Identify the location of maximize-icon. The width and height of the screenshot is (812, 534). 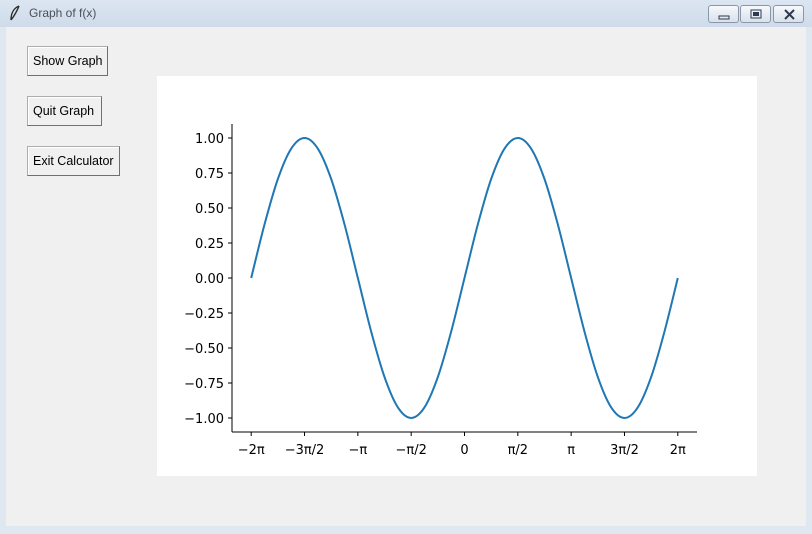
(756, 14).